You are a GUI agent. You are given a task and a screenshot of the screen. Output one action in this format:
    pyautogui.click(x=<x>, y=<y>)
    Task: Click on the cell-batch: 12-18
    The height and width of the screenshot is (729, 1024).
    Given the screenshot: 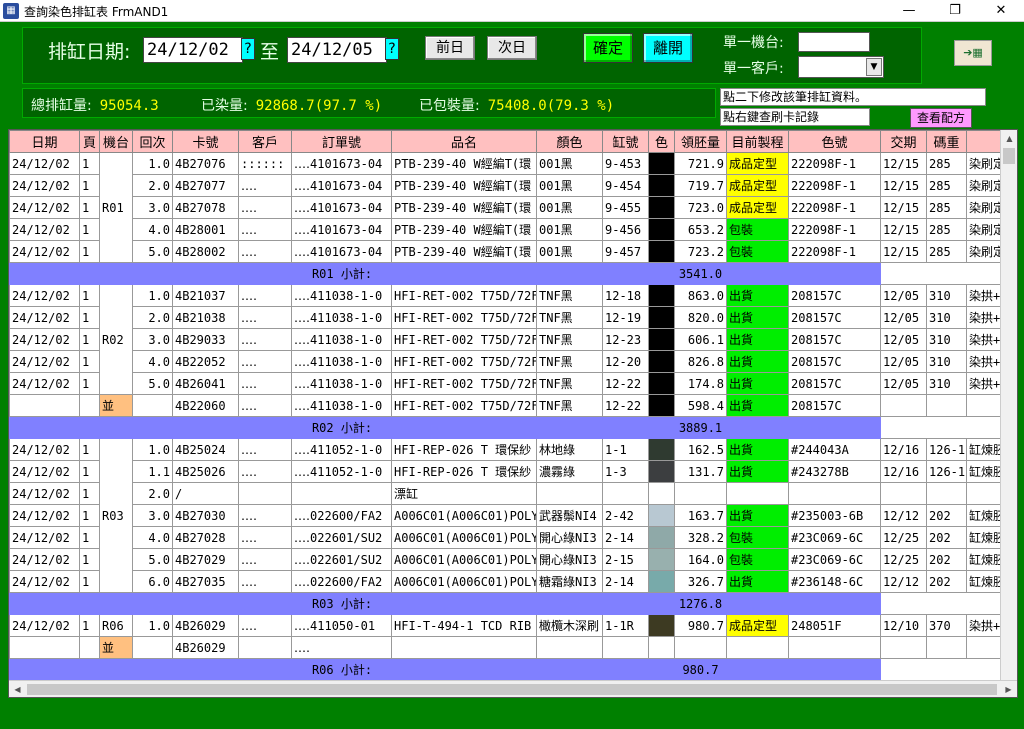 What is the action you would take?
    pyautogui.click(x=625, y=295)
    